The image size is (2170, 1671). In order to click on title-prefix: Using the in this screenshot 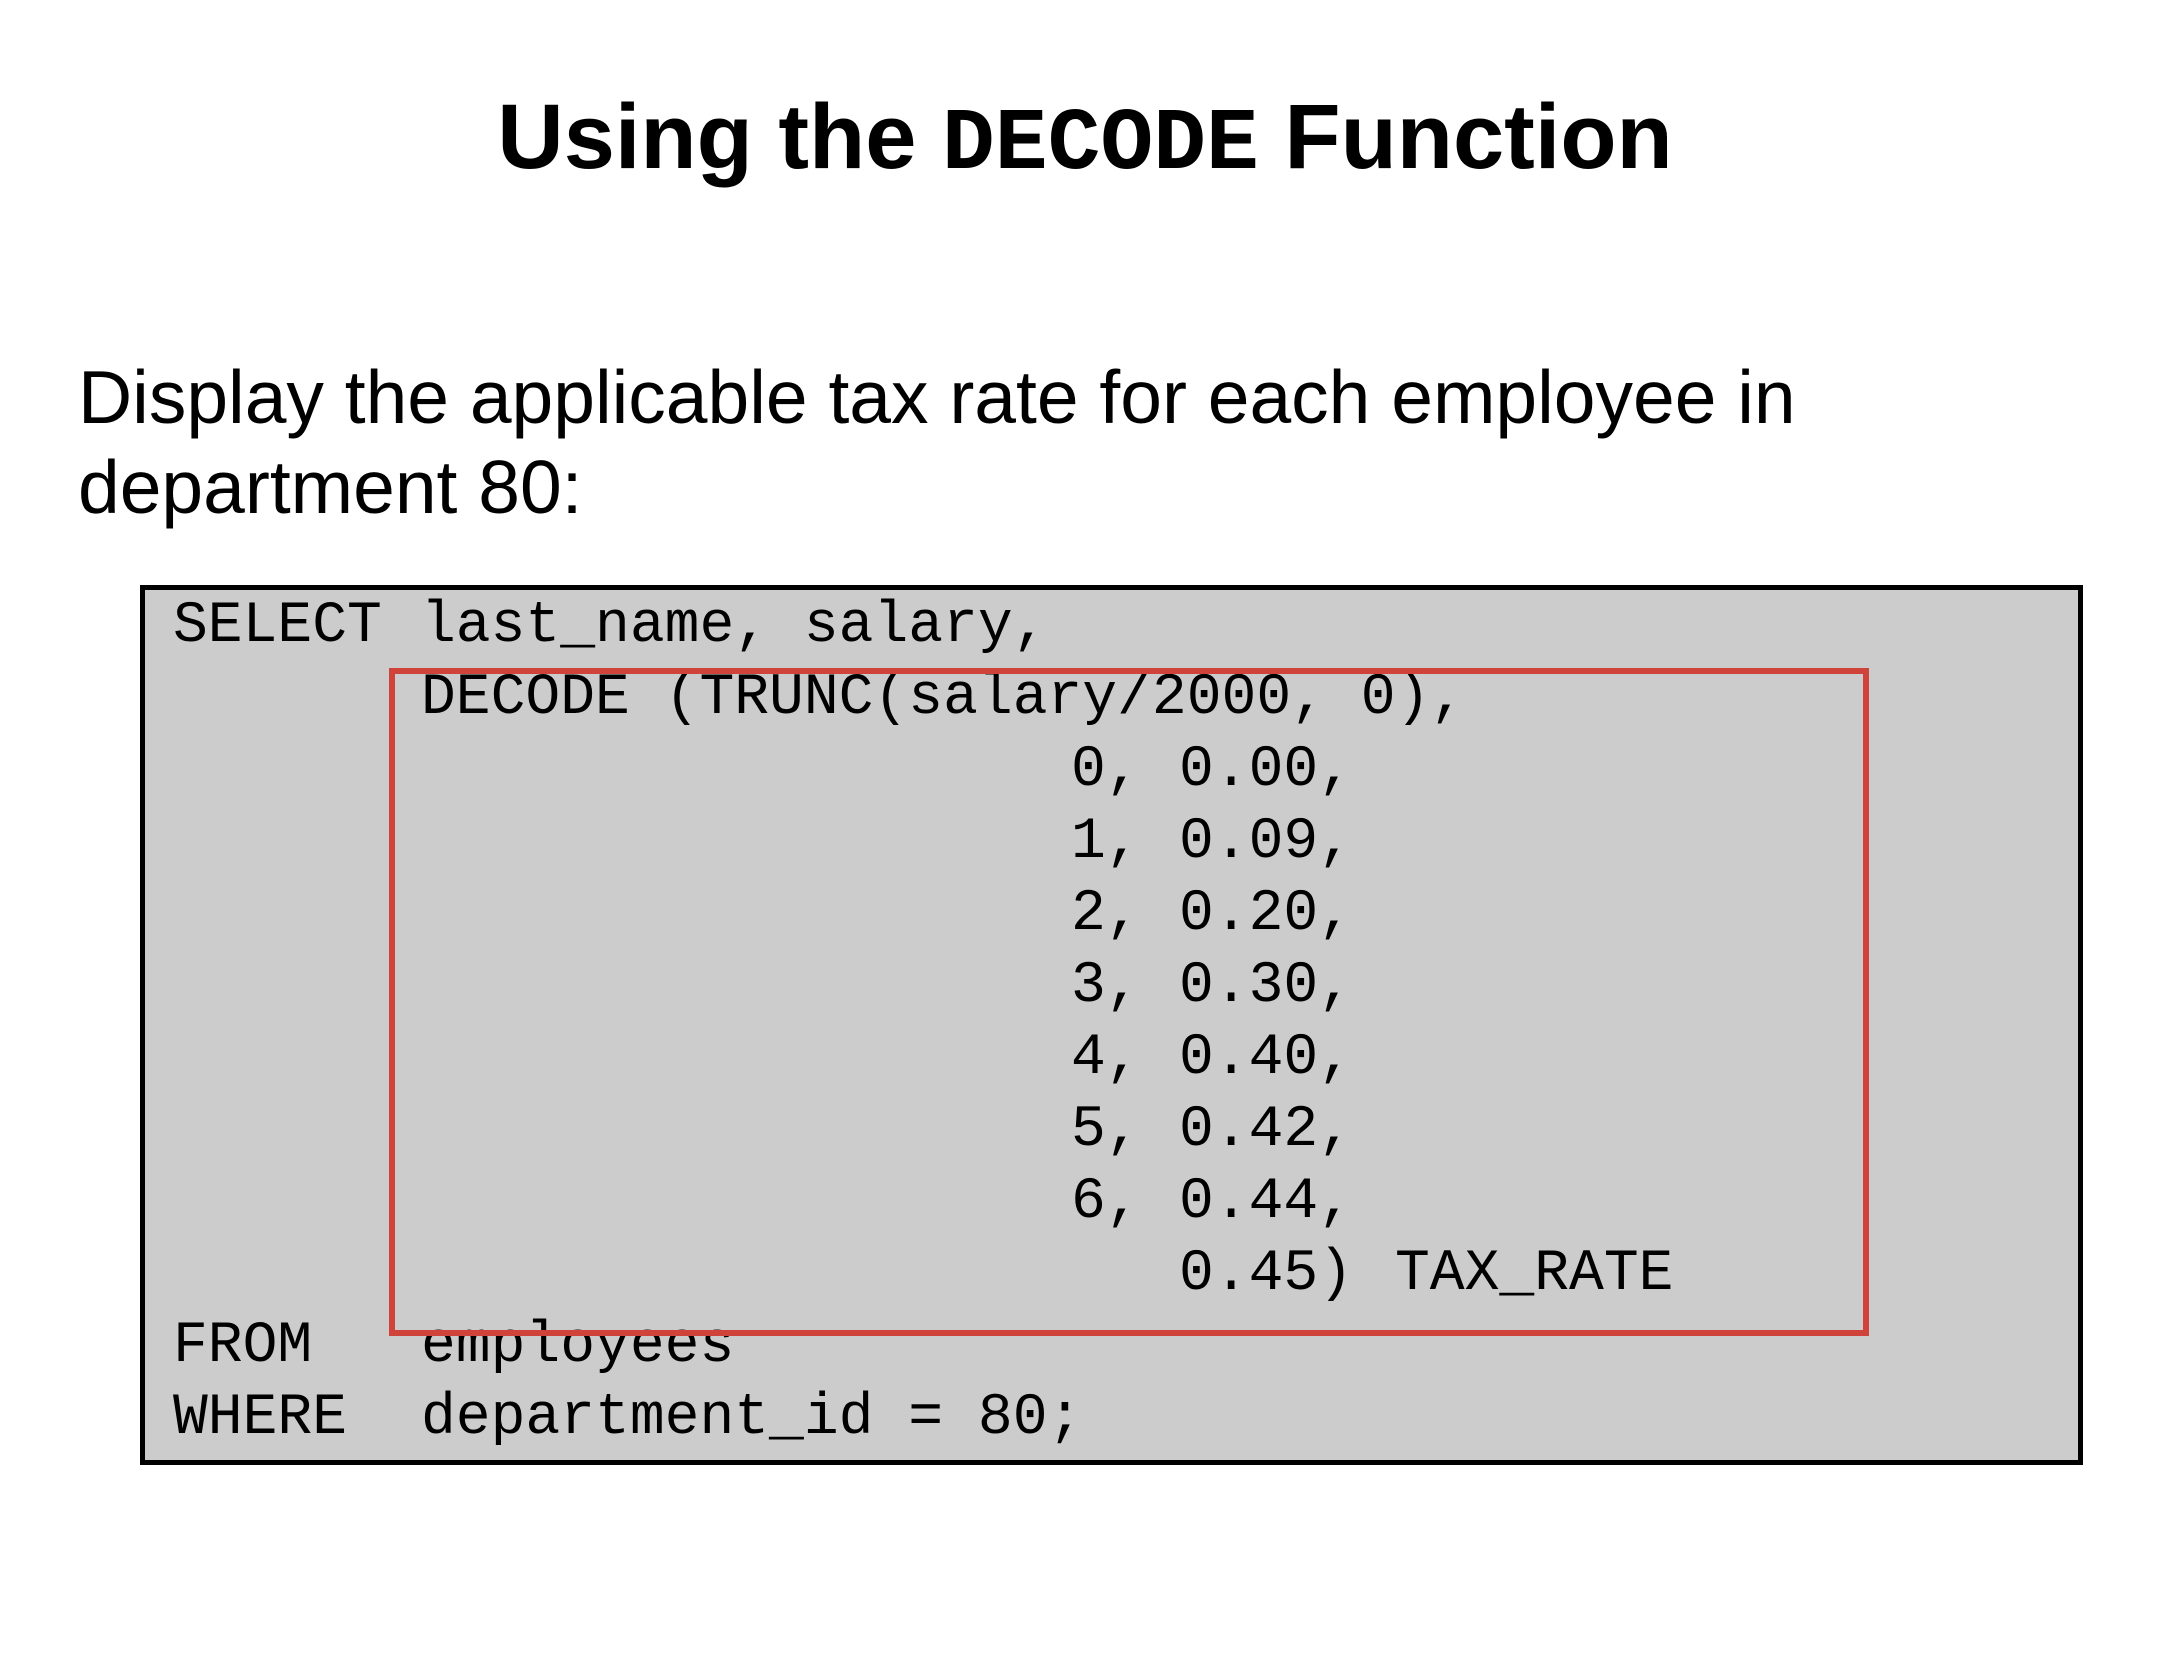, I will do `click(719, 137)`.